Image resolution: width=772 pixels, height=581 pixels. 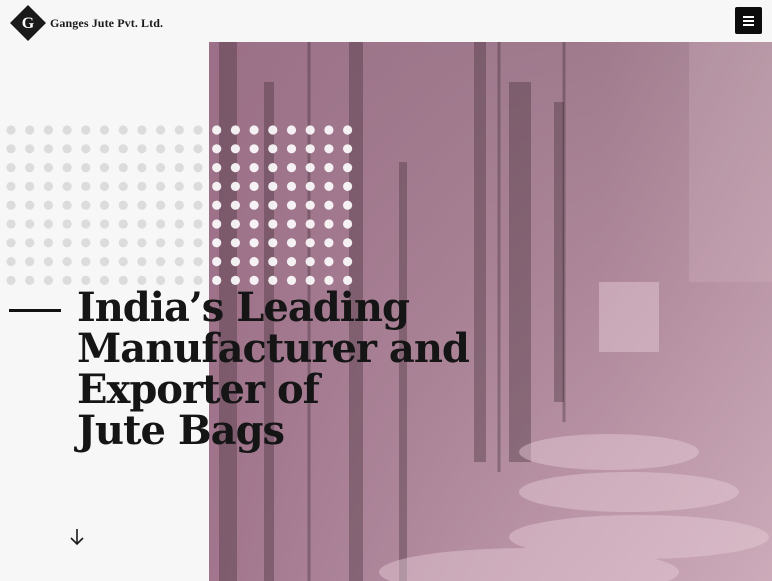 I want to click on headline-line: India’s Leading, so click(x=243, y=307).